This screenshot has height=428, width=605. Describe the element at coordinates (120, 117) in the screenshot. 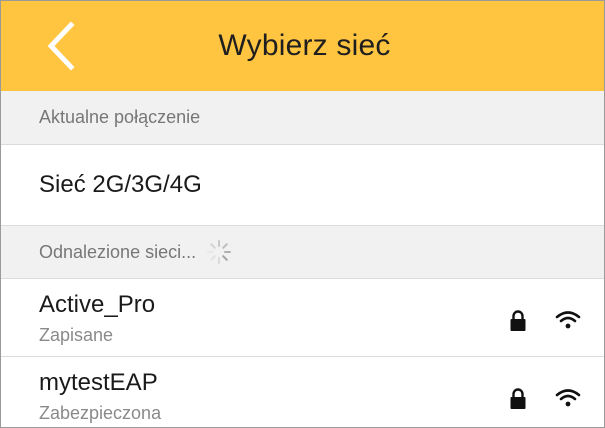

I see `section-label-current: Aktualne połączenie` at that location.